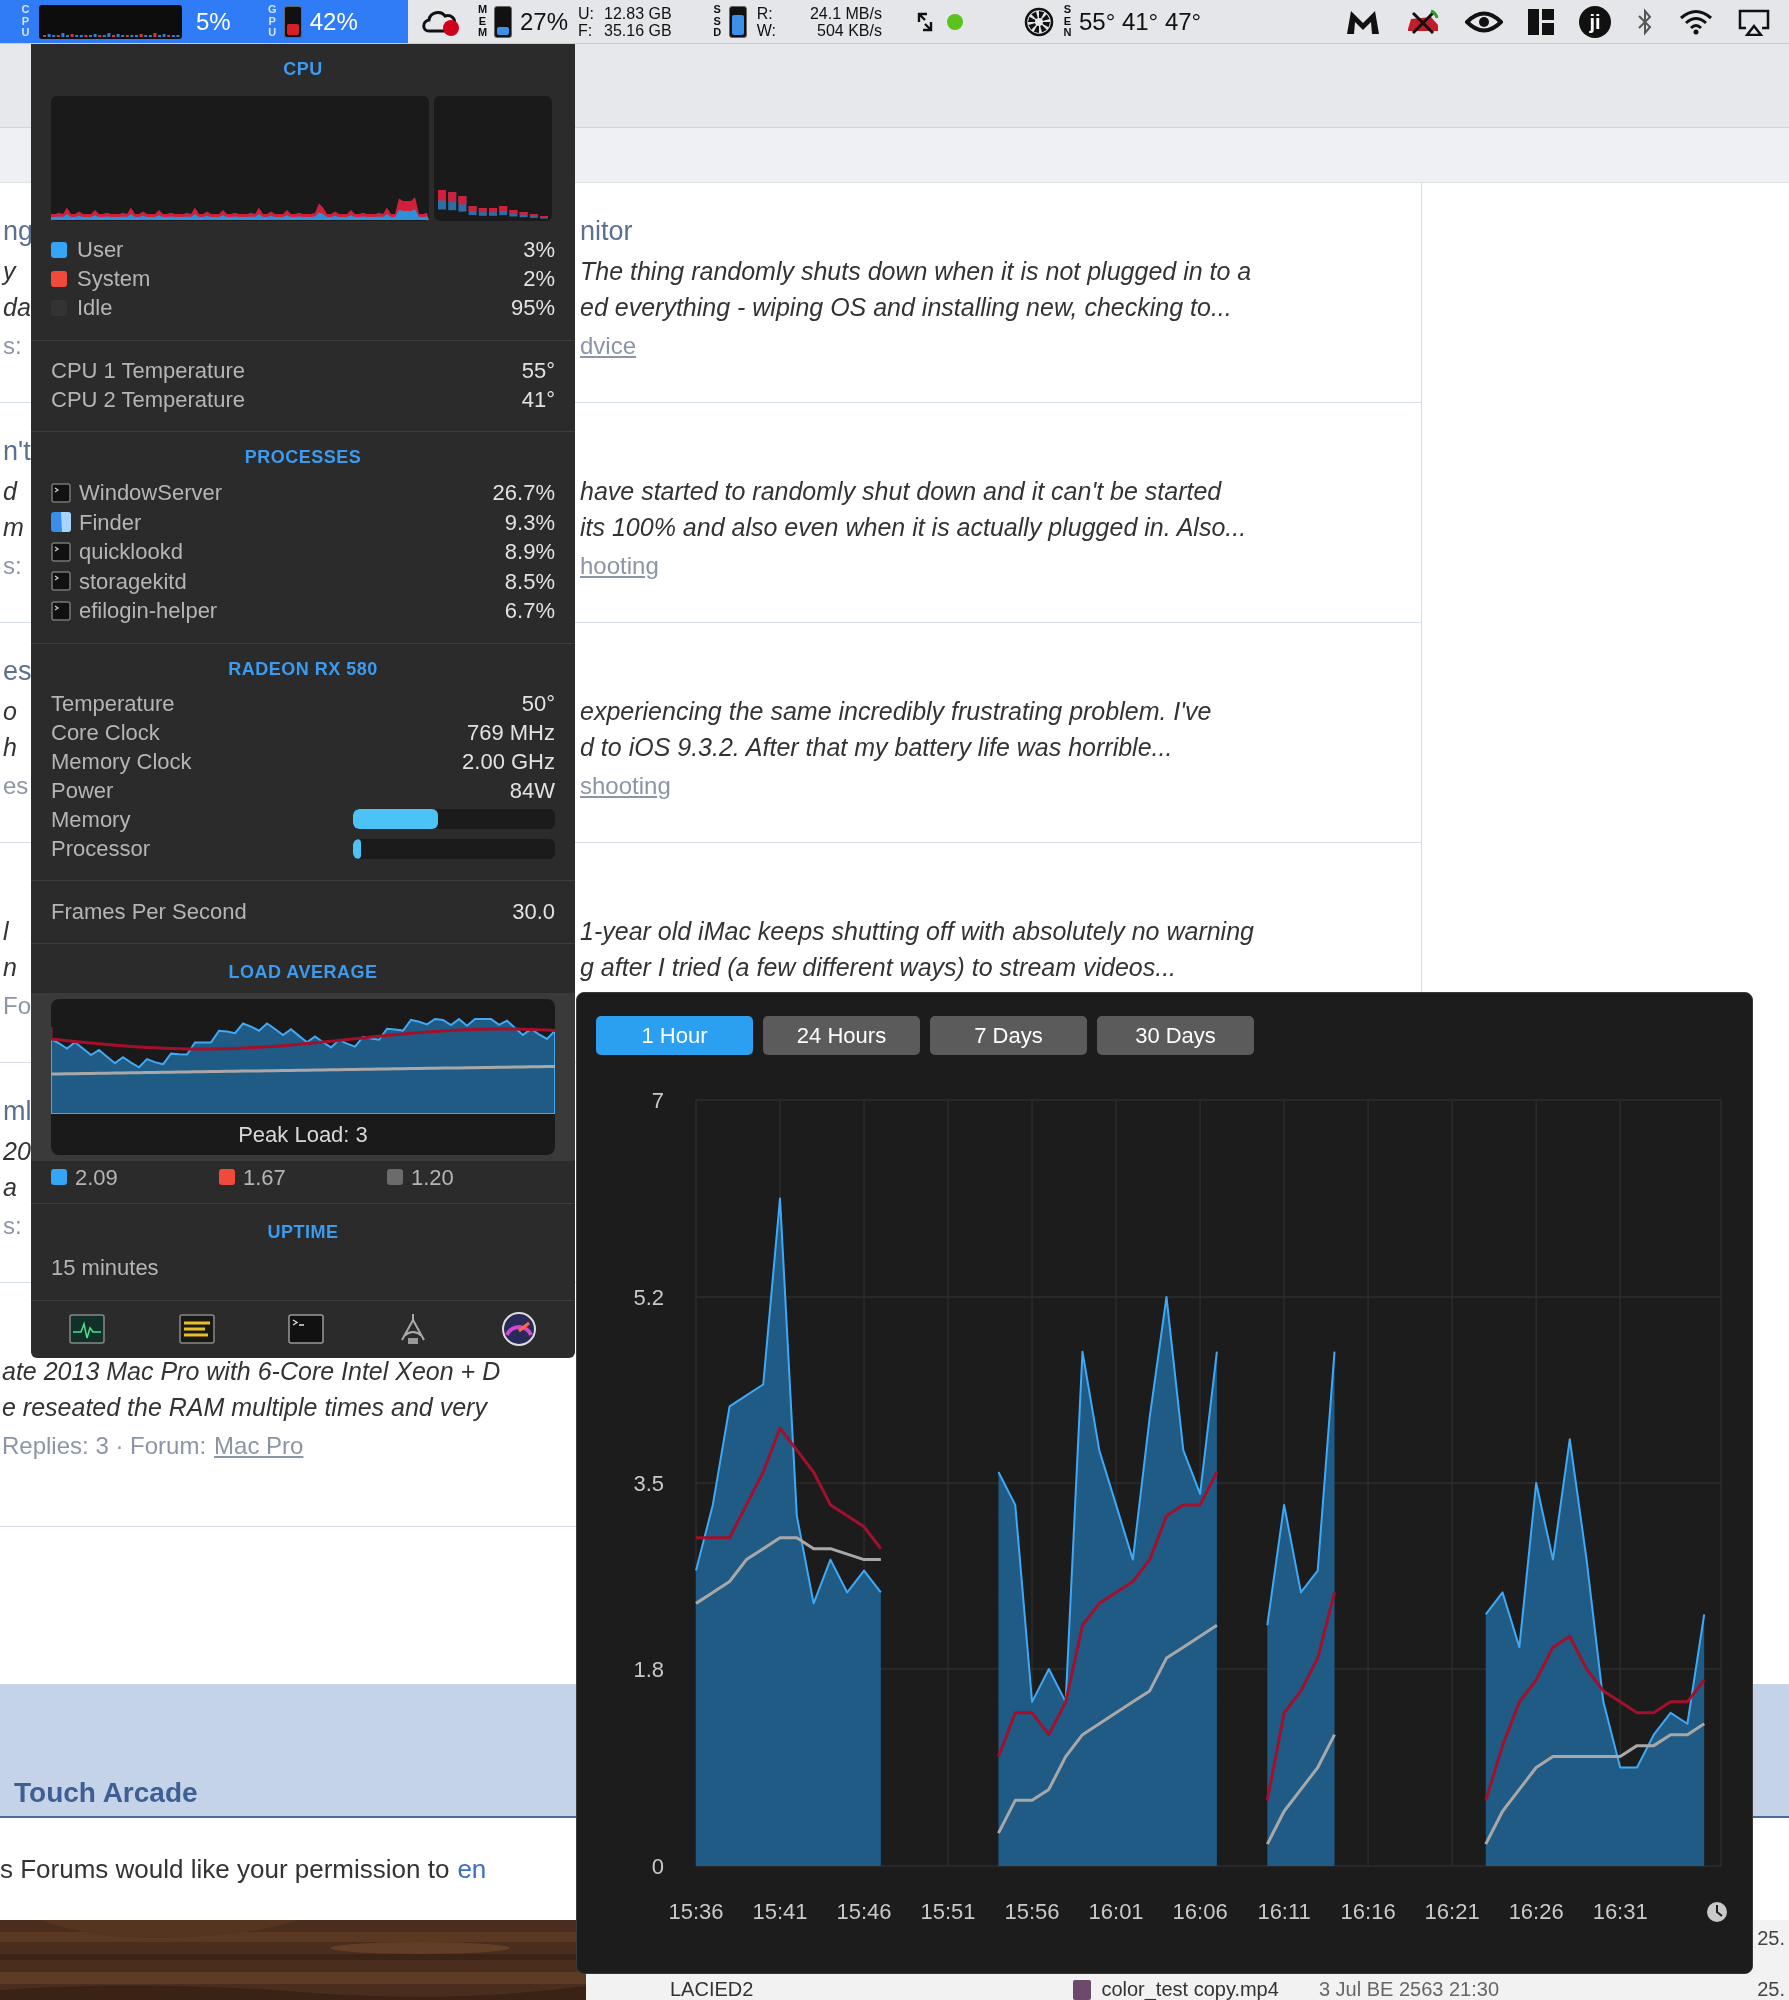  I want to click on fan-icon, so click(1038, 21).